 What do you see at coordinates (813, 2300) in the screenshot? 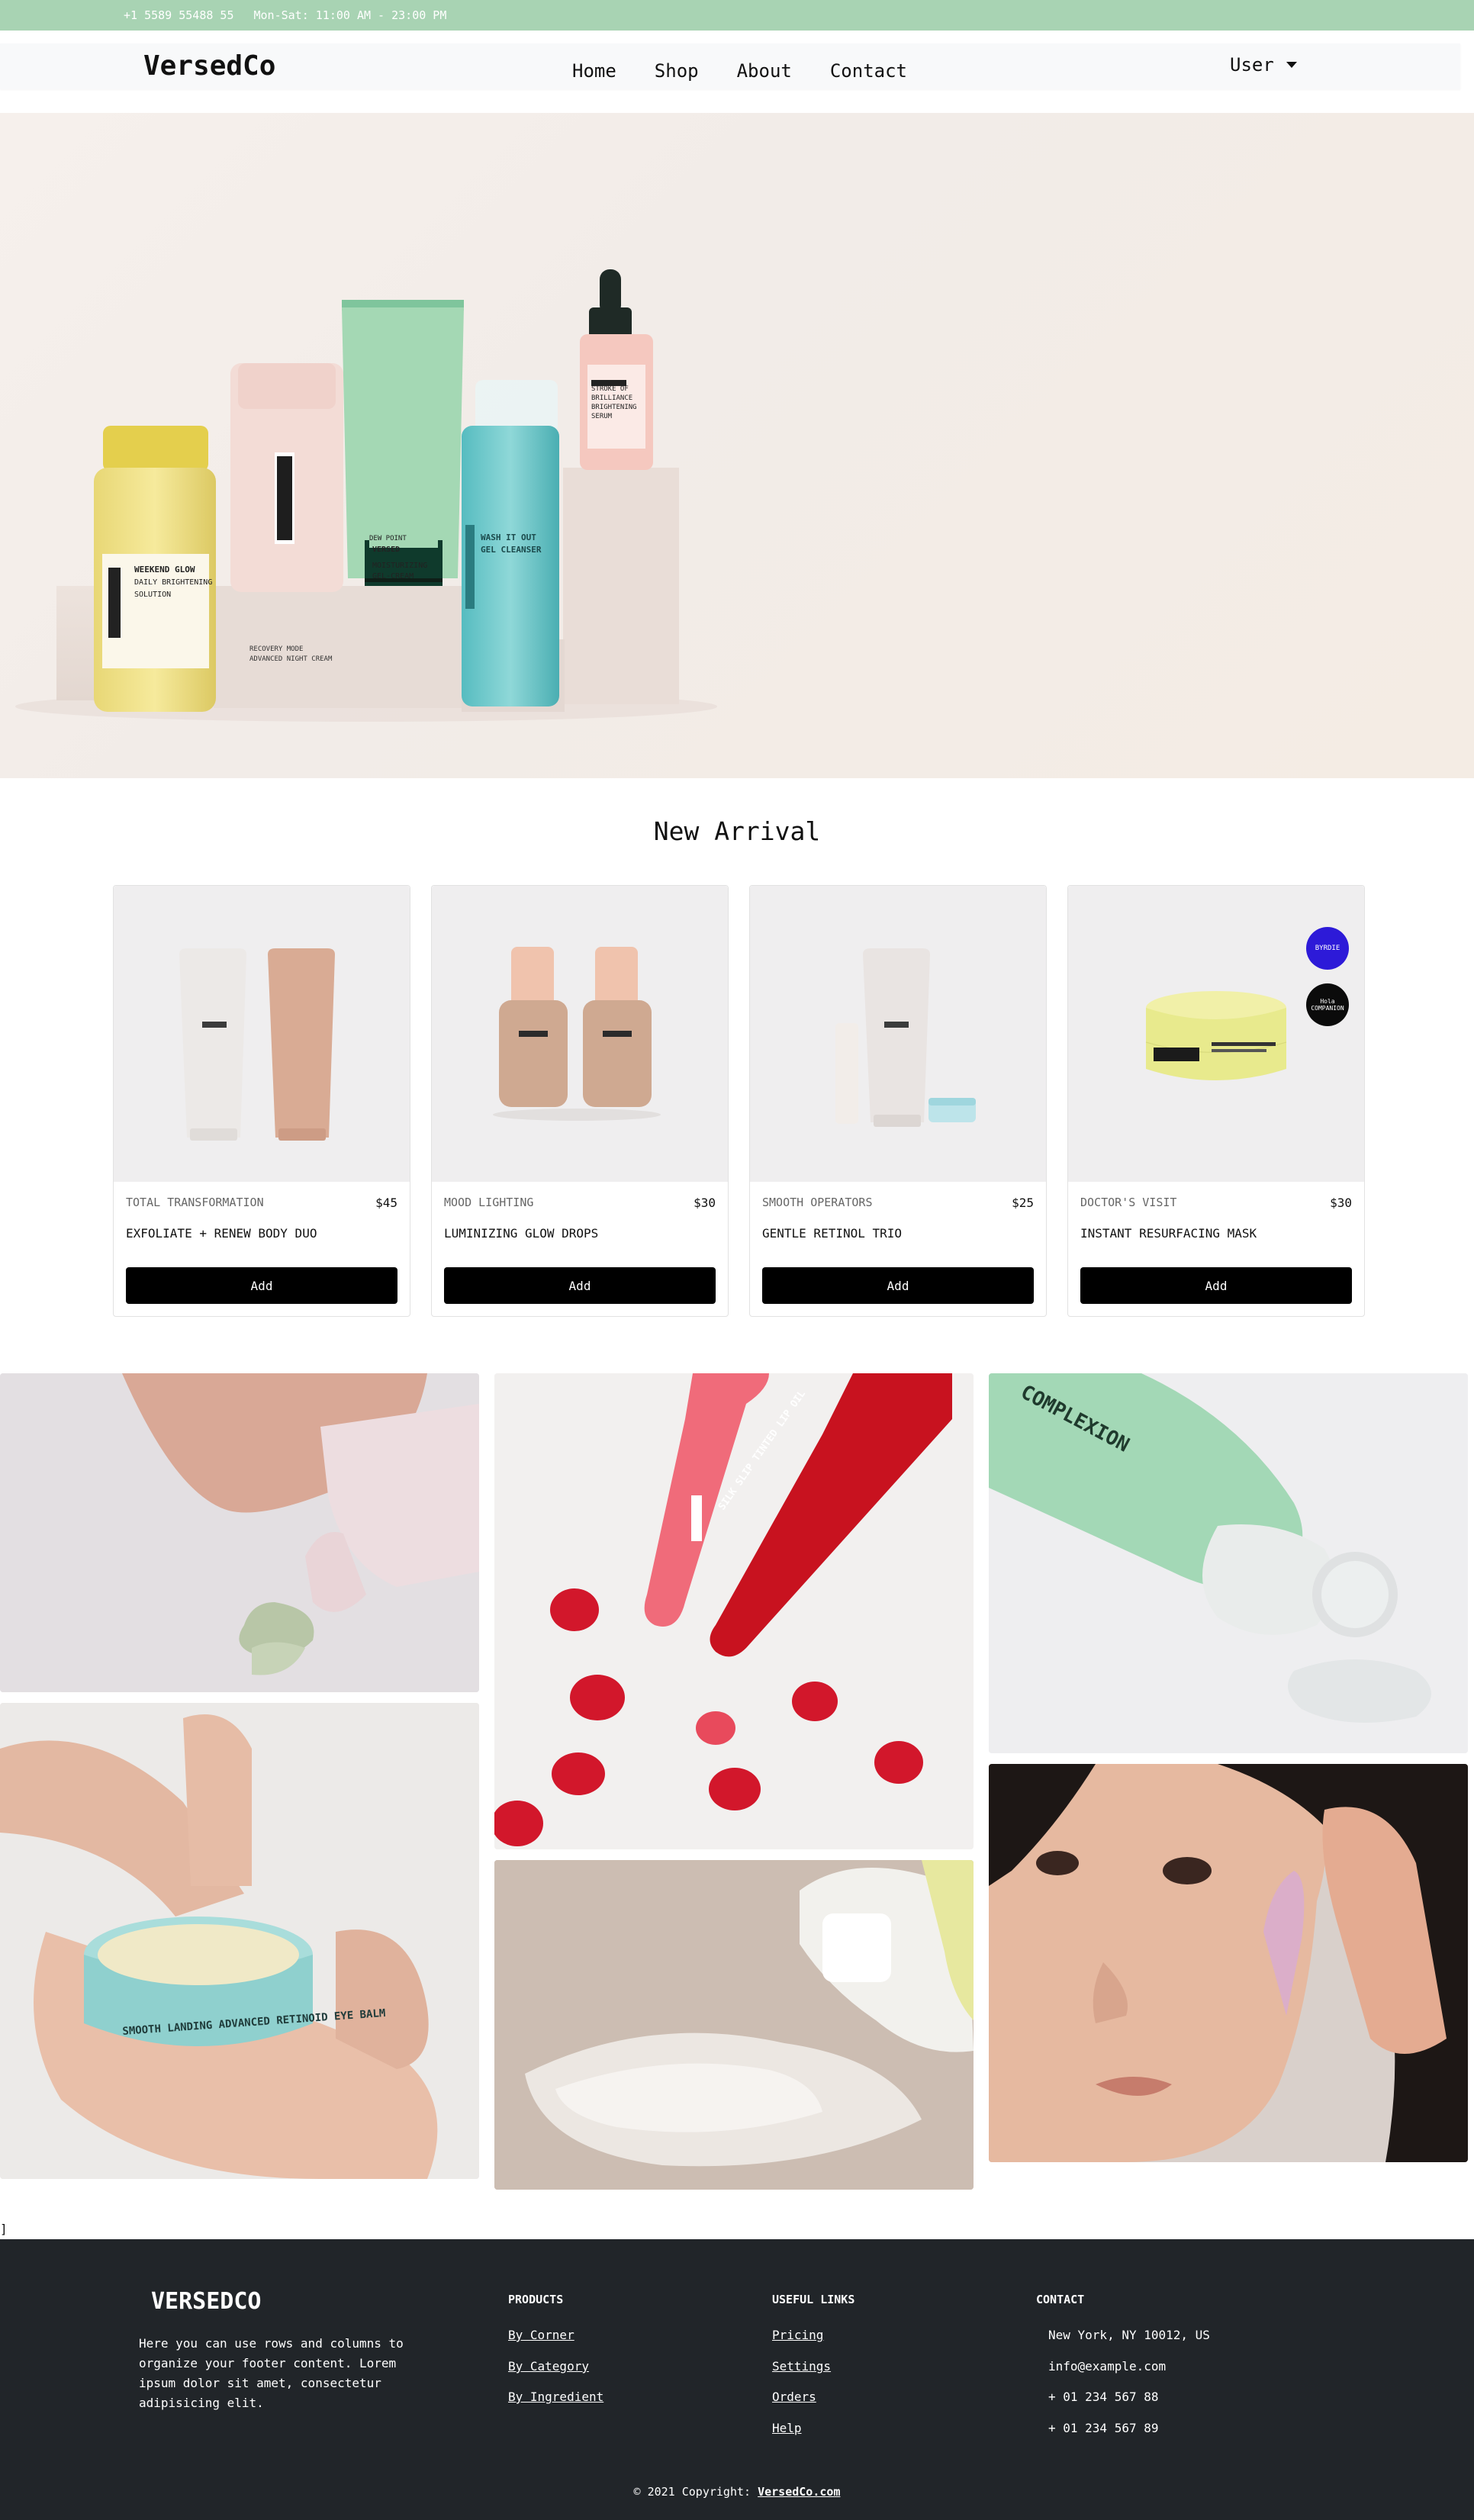
I see `footer-useful-title: USEFUL LINKS` at bounding box center [813, 2300].